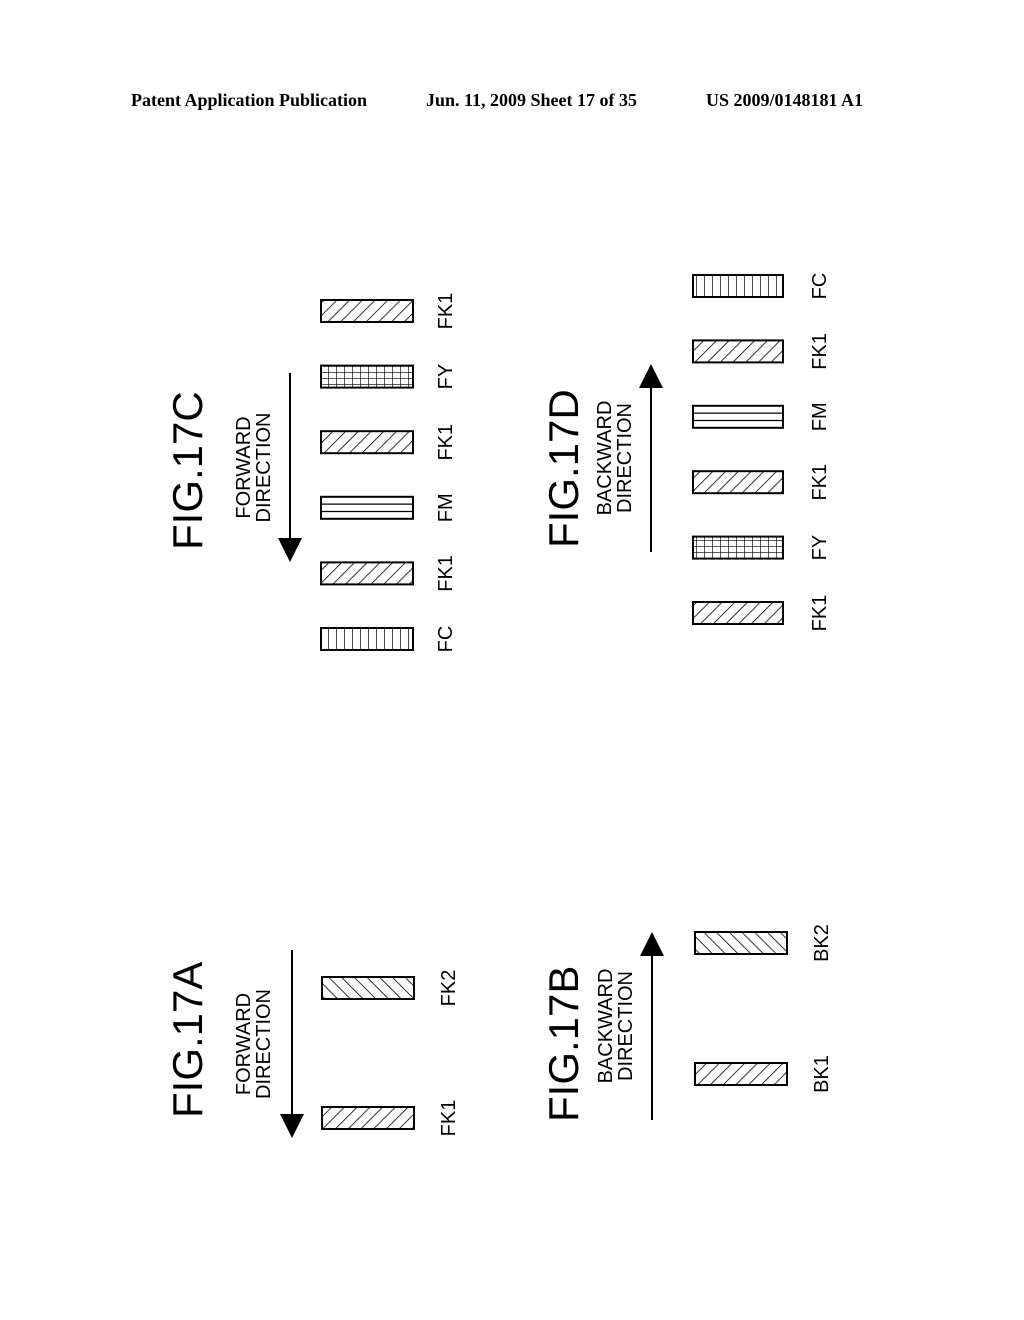  Describe the element at coordinates (187, 1040) in the screenshot. I see `figure-title: FIG.17A` at that location.